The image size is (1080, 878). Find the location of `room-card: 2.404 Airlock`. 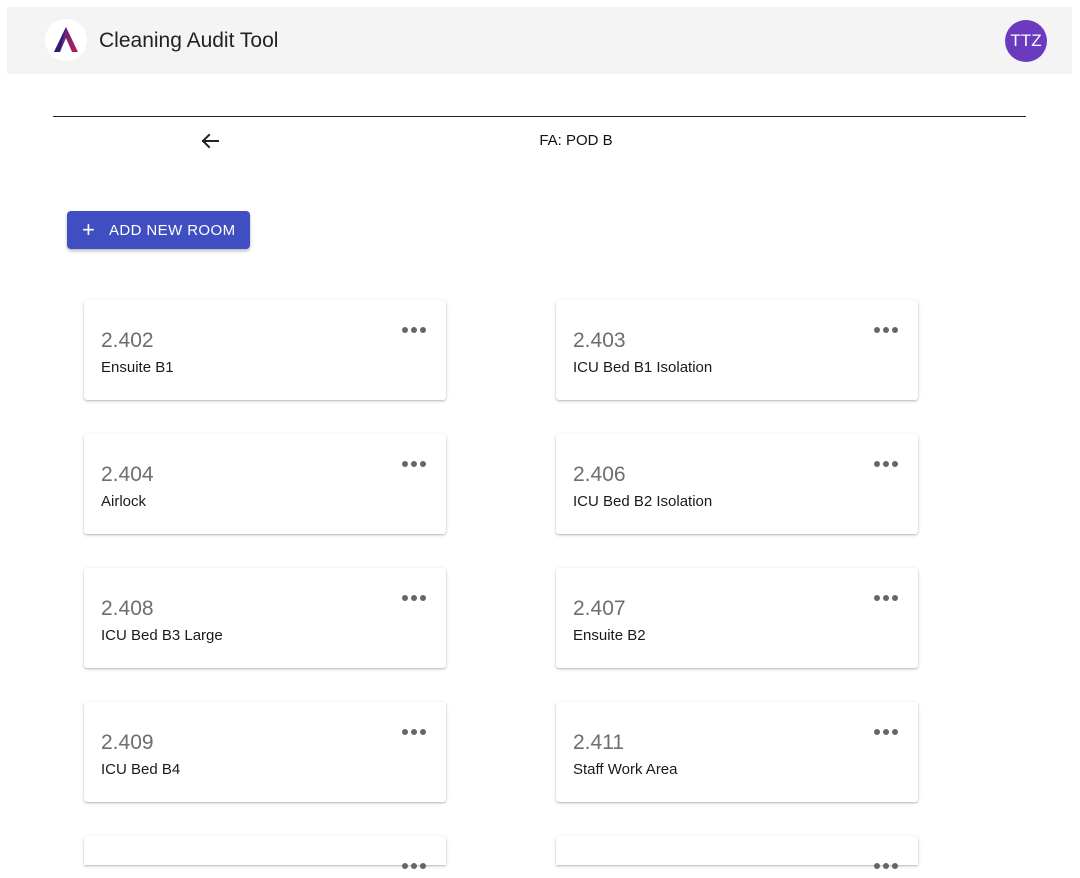

room-card: 2.404 Airlock is located at coordinates (265, 484).